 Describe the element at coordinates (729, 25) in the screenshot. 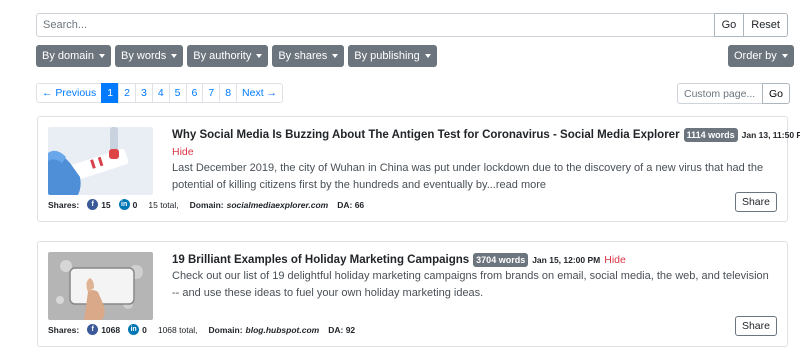

I see `search-go-button: Go` at that location.